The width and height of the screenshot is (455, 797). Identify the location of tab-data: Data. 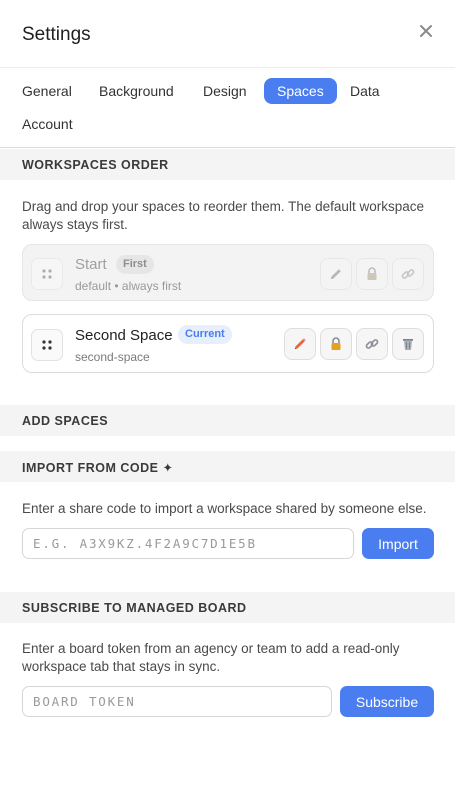
(365, 91).